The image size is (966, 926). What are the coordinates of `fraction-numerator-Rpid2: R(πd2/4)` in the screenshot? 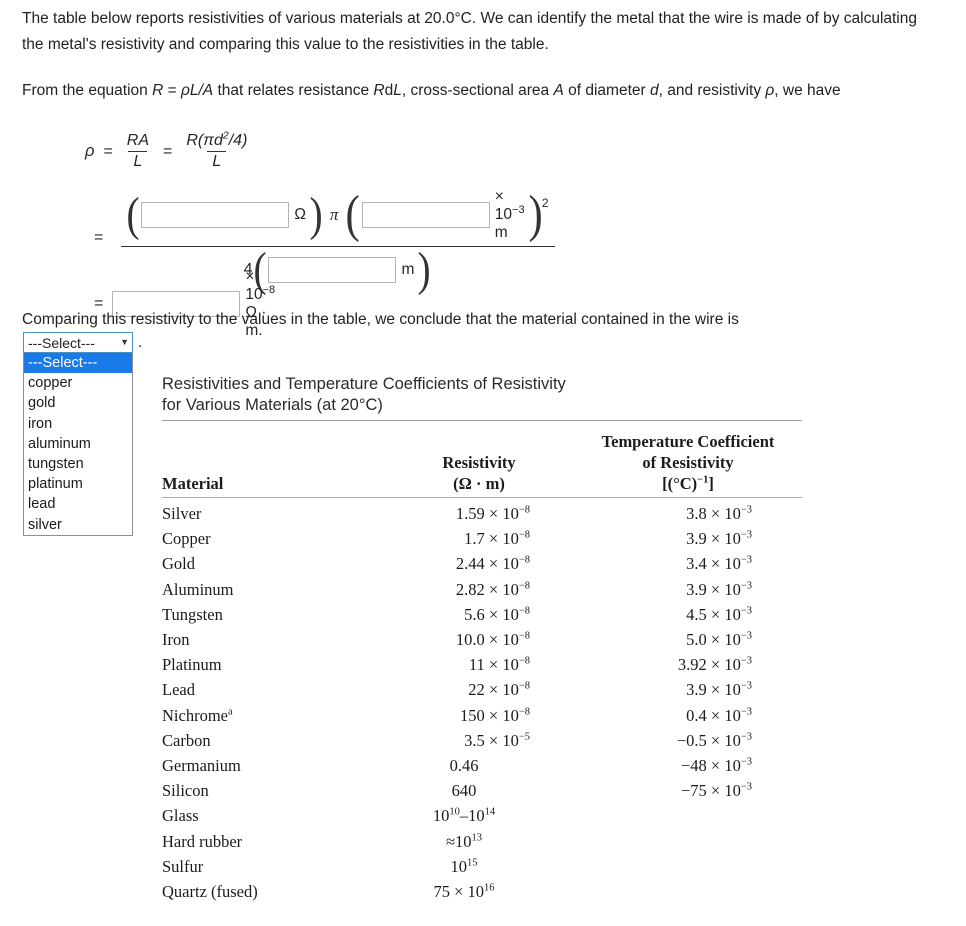 It's located at (216, 140).